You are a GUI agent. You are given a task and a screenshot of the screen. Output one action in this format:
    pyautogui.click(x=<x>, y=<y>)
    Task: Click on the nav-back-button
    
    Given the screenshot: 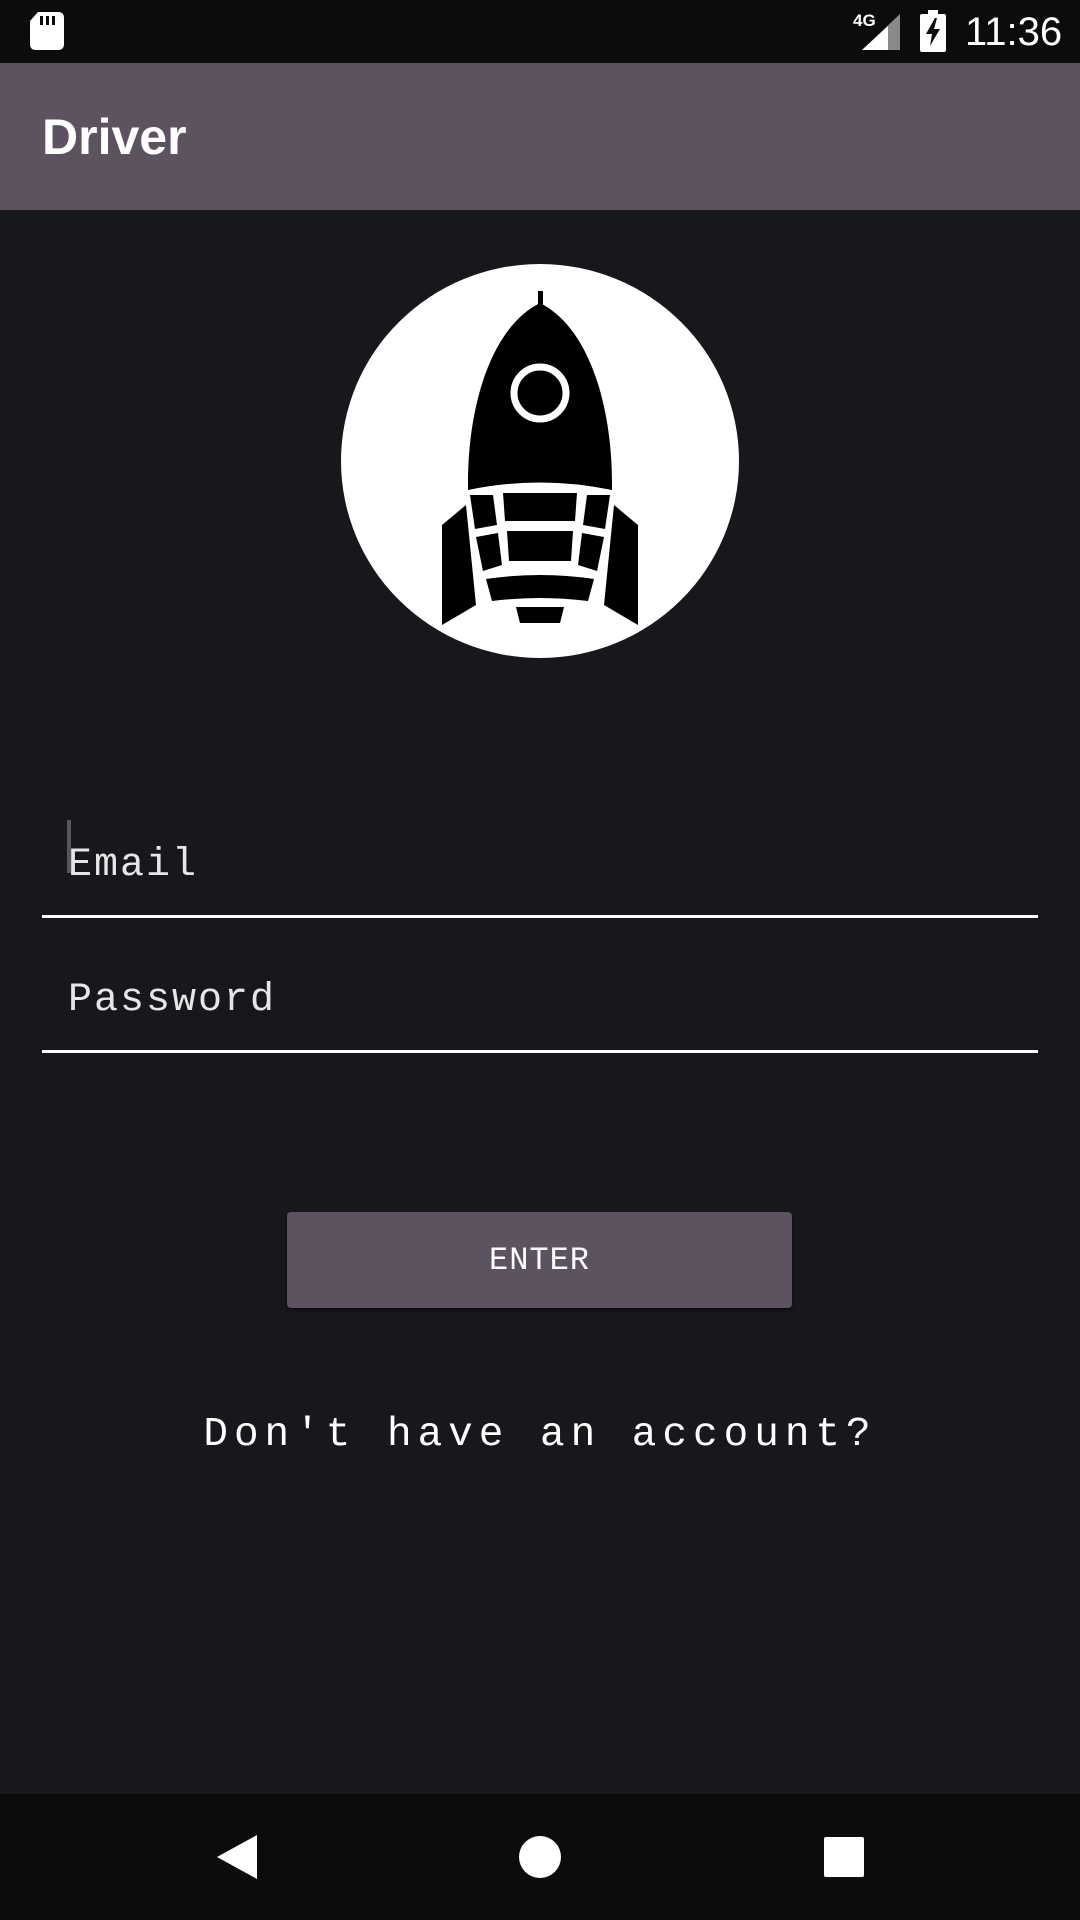 What is the action you would take?
    pyautogui.click(x=237, y=1857)
    